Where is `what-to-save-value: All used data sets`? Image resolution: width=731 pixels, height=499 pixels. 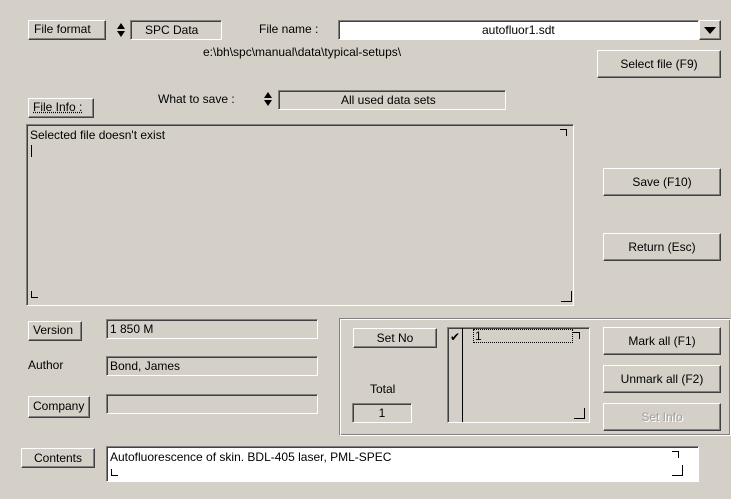
what-to-save-value: All used data sets is located at coordinates (388, 100).